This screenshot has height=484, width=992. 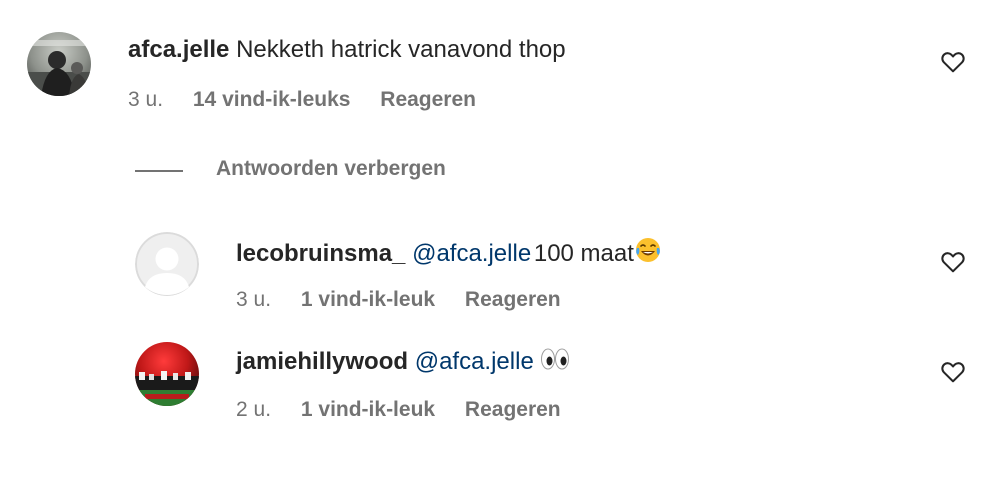 What do you see at coordinates (322, 361) in the screenshot?
I see `reply-username: jamiehillywood` at bounding box center [322, 361].